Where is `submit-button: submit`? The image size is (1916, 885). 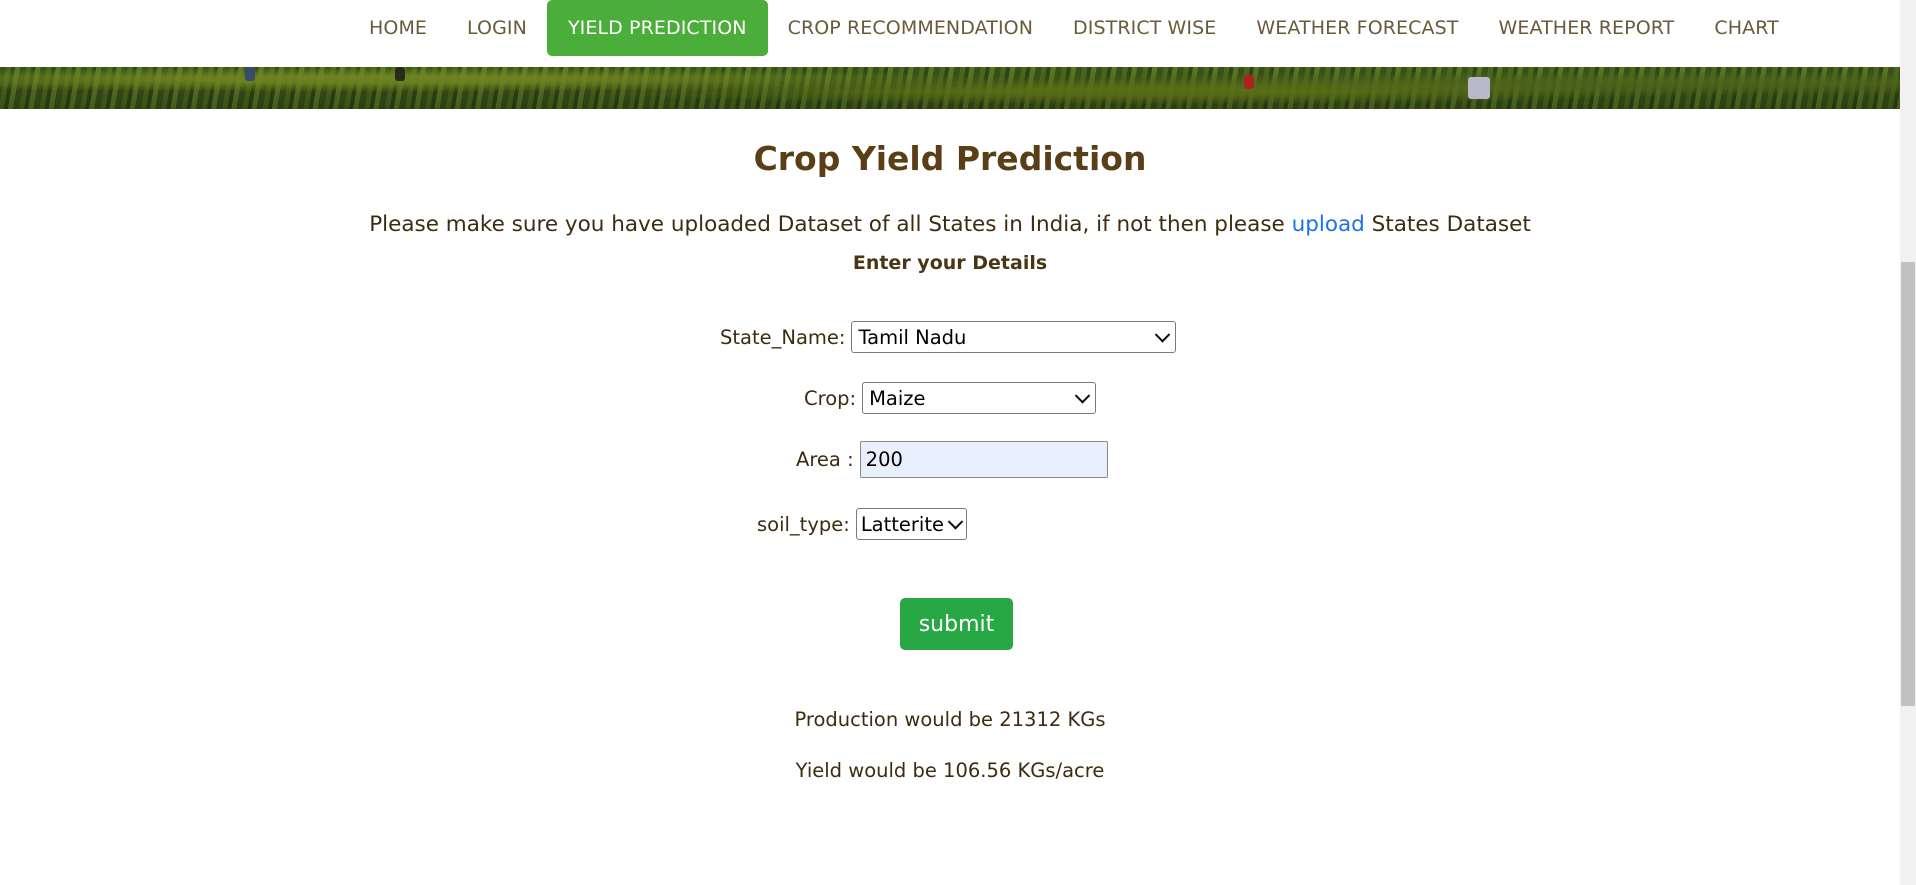 submit-button: submit is located at coordinates (956, 624).